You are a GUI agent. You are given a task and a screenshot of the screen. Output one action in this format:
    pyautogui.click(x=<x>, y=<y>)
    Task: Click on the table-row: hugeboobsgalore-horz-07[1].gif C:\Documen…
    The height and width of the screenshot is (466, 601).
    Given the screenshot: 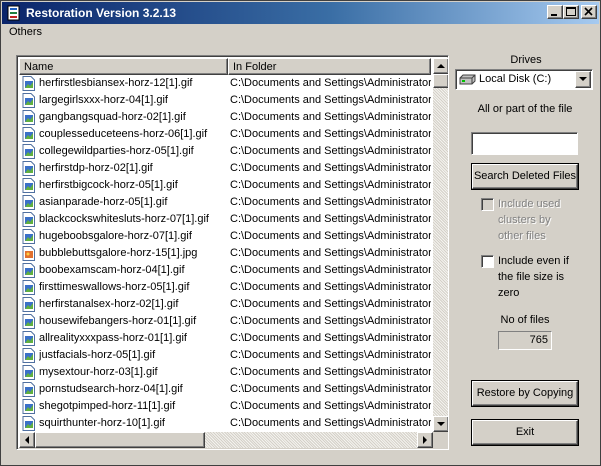 What is the action you would take?
    pyautogui.click(x=225, y=236)
    